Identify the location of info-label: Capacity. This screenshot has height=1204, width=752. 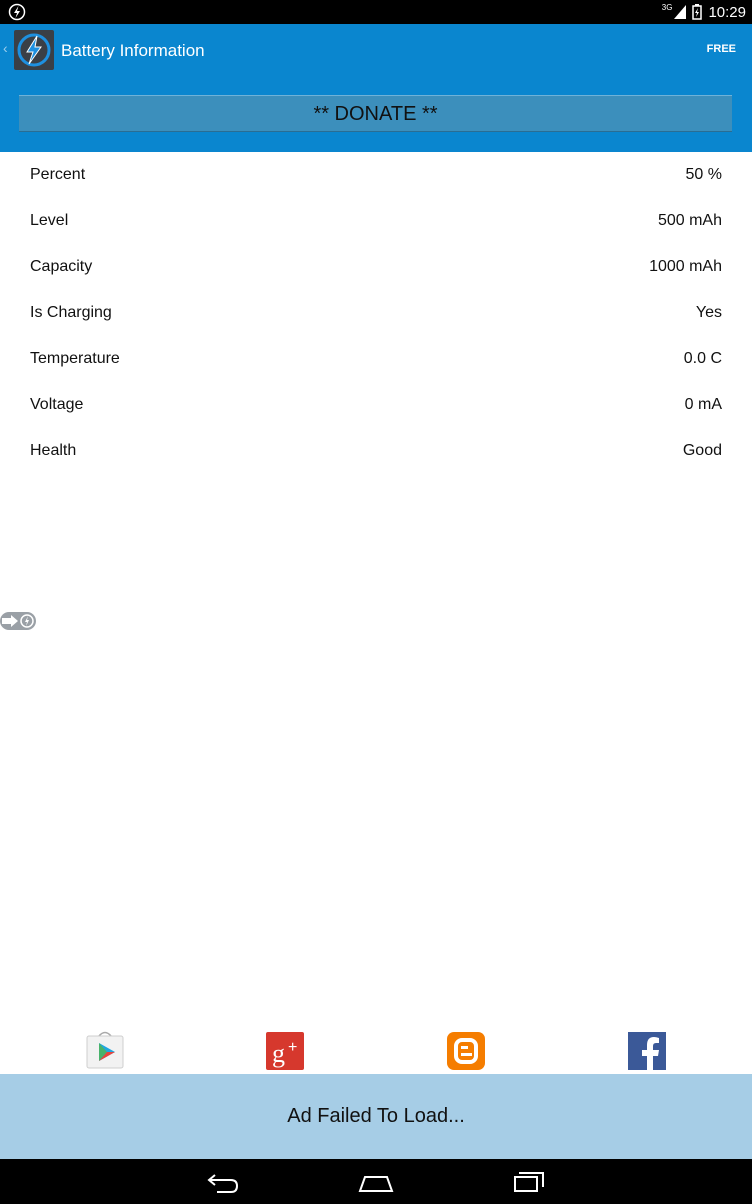
(61, 266).